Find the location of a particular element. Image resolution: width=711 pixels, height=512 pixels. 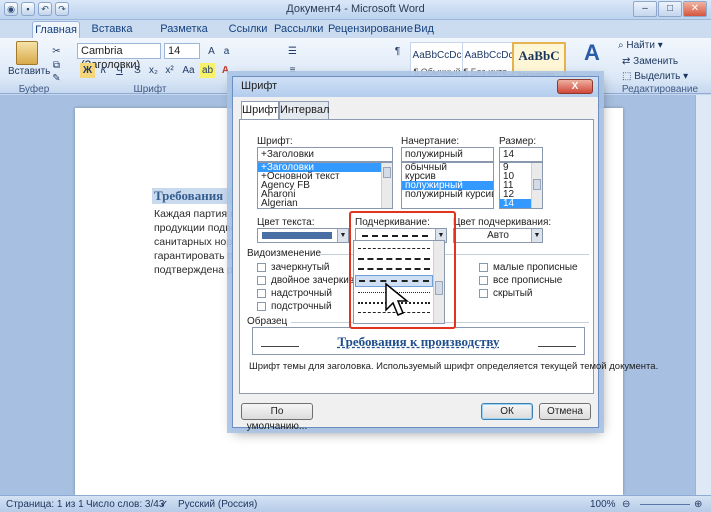

italic-button: К is located at coordinates (103, 70).